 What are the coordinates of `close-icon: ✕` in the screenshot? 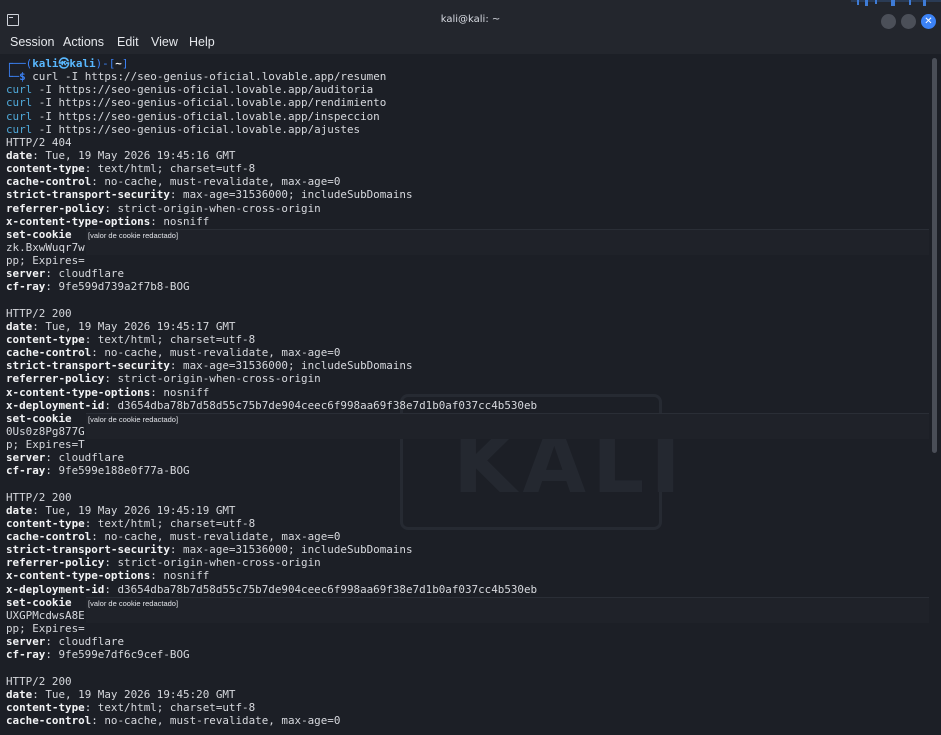 It's located at (928, 21).